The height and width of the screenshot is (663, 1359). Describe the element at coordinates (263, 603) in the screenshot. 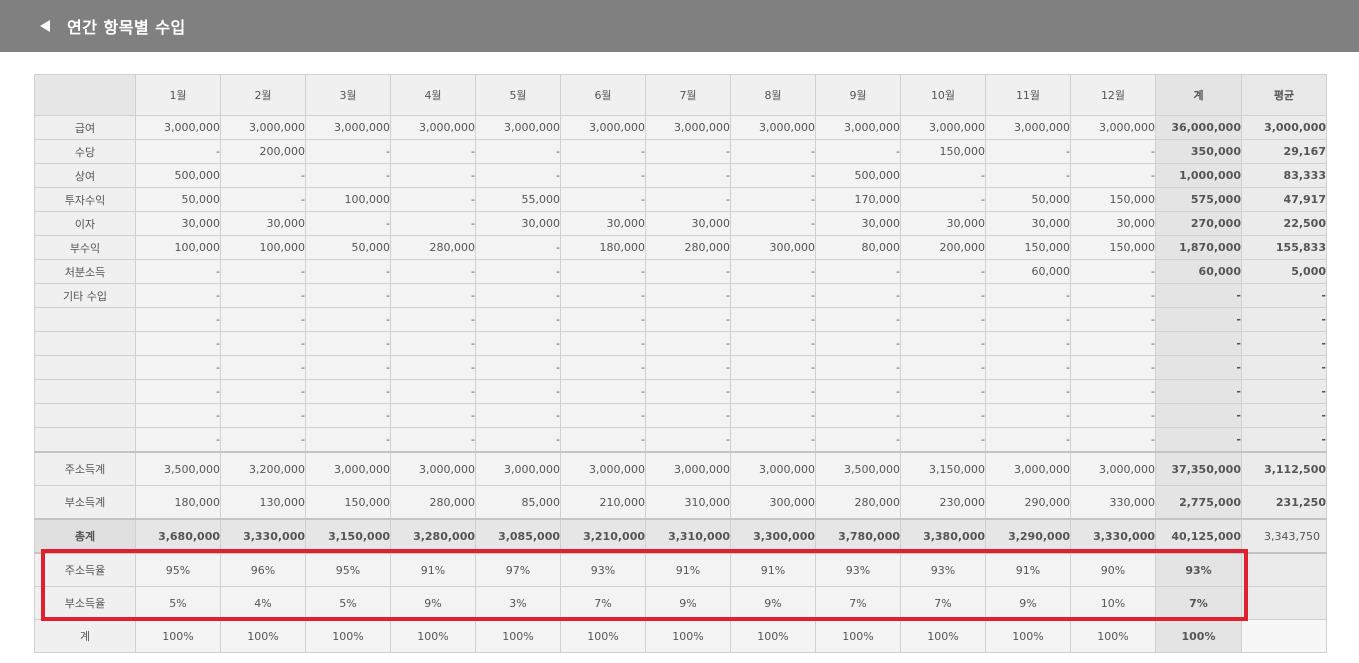

I see `month-cell: 4%` at that location.